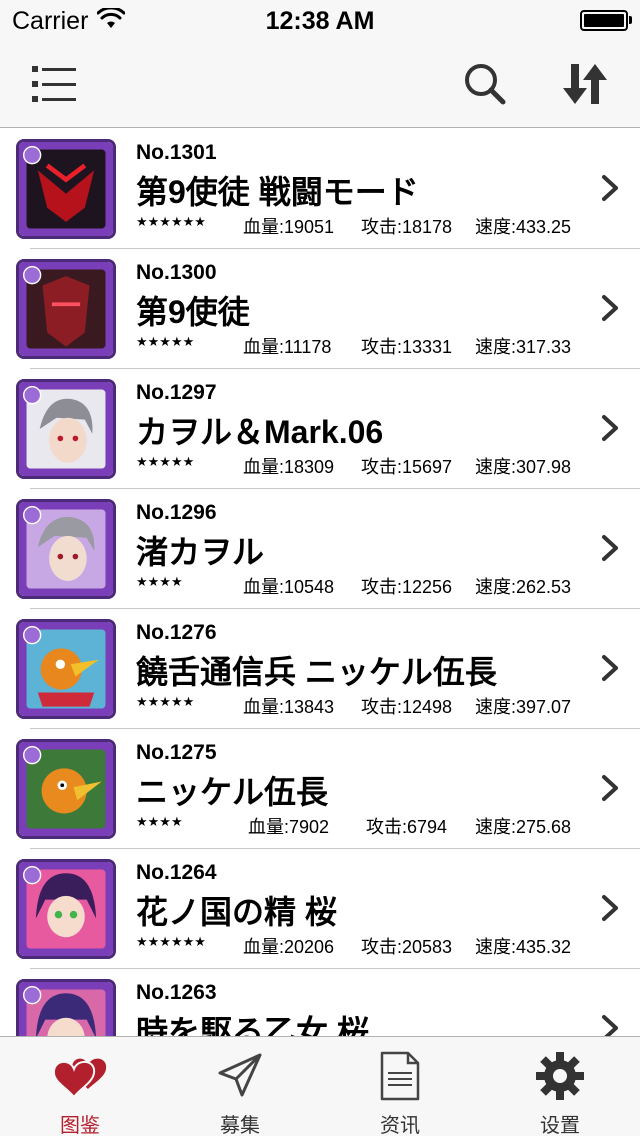  Describe the element at coordinates (289, 827) in the screenshot. I see `hp-stat: 血量:7902` at that location.